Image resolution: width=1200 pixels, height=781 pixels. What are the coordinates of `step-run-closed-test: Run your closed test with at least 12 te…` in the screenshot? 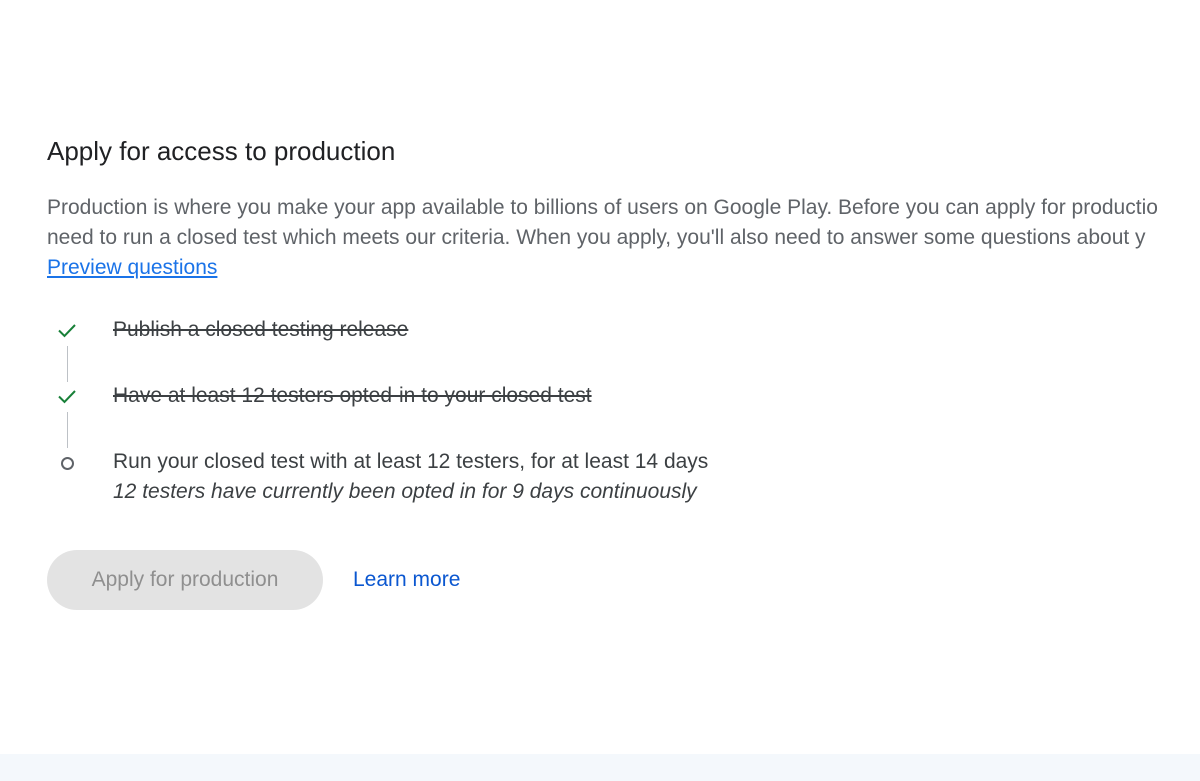 It's located at (622, 479).